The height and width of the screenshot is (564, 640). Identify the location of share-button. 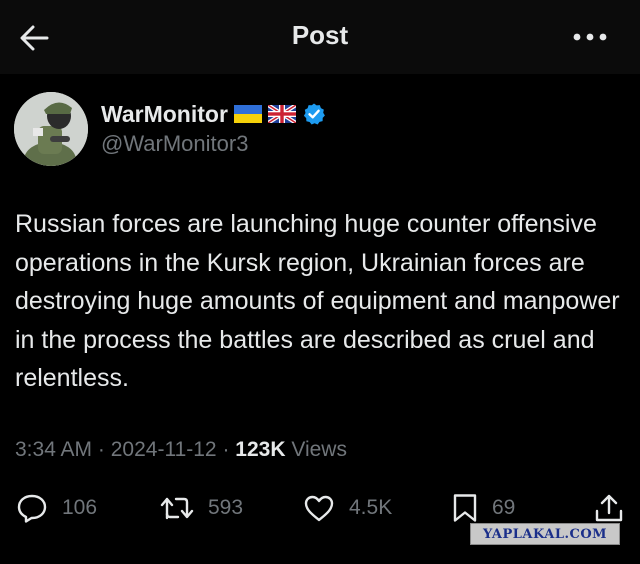
(609, 508).